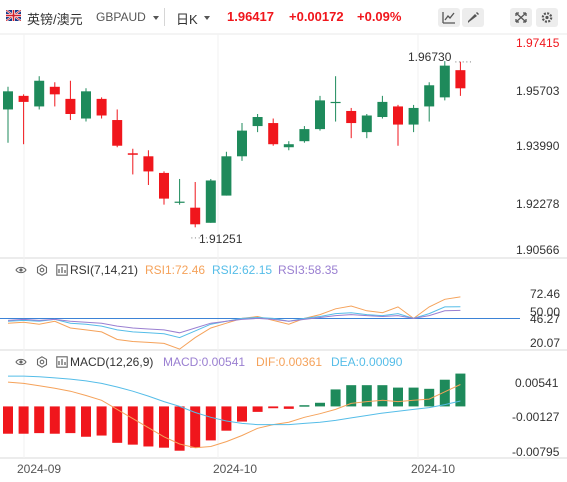 Image resolution: width=567 pixels, height=482 pixels. Describe the element at coordinates (430, 57) in the screenshot. I see `high-price-label: 1.96730` at that location.